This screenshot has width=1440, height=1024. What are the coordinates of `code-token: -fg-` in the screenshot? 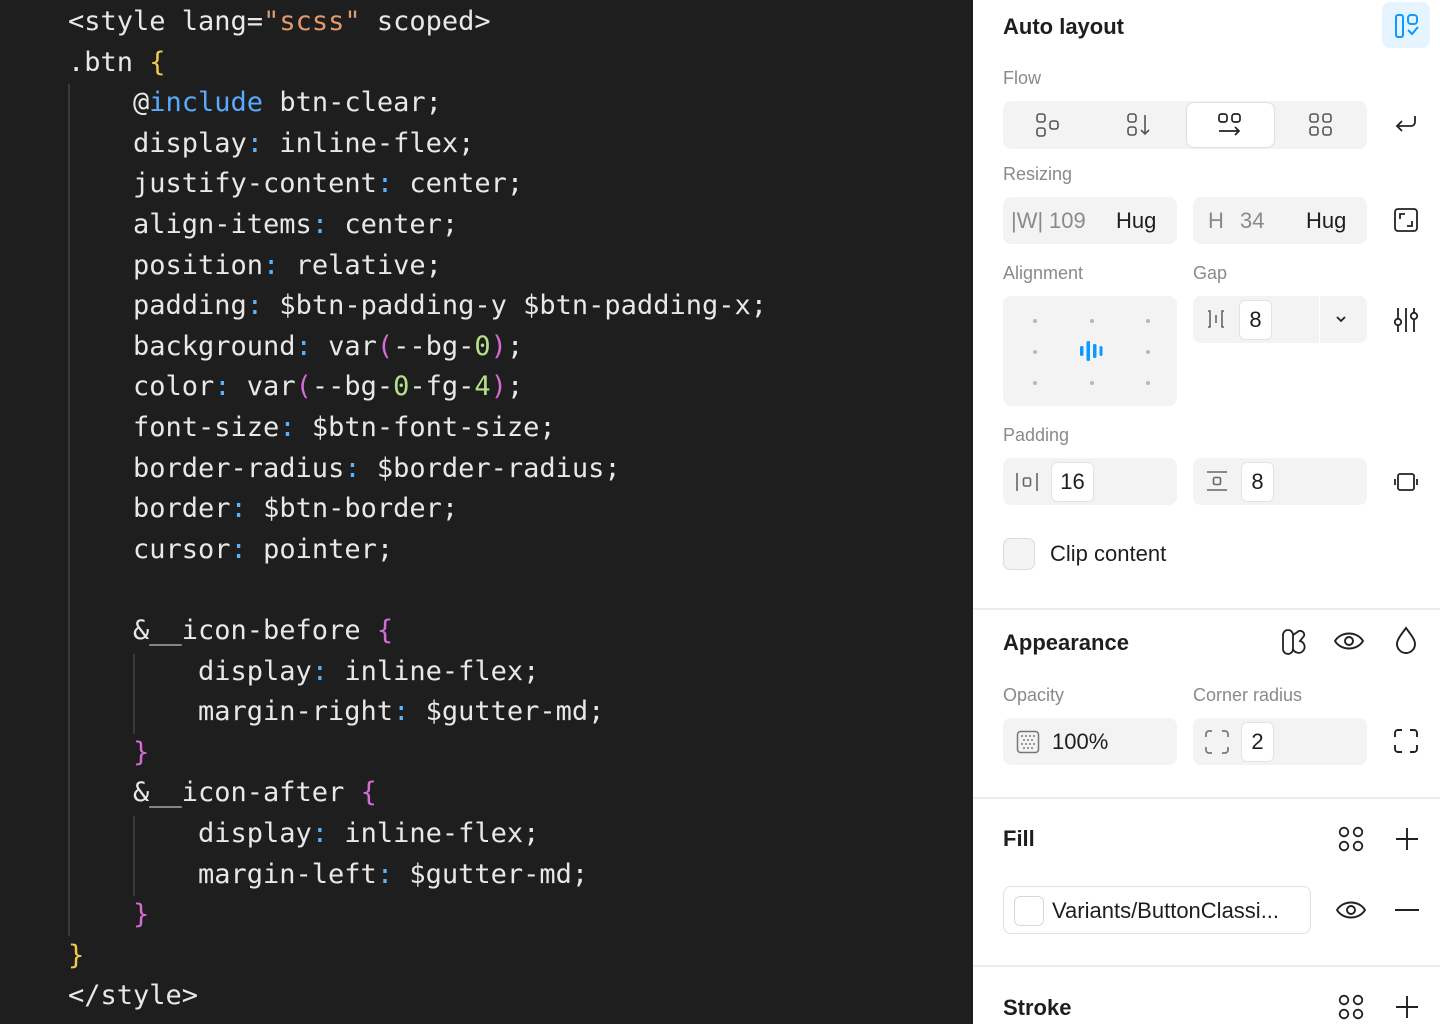 It's located at (442, 387).